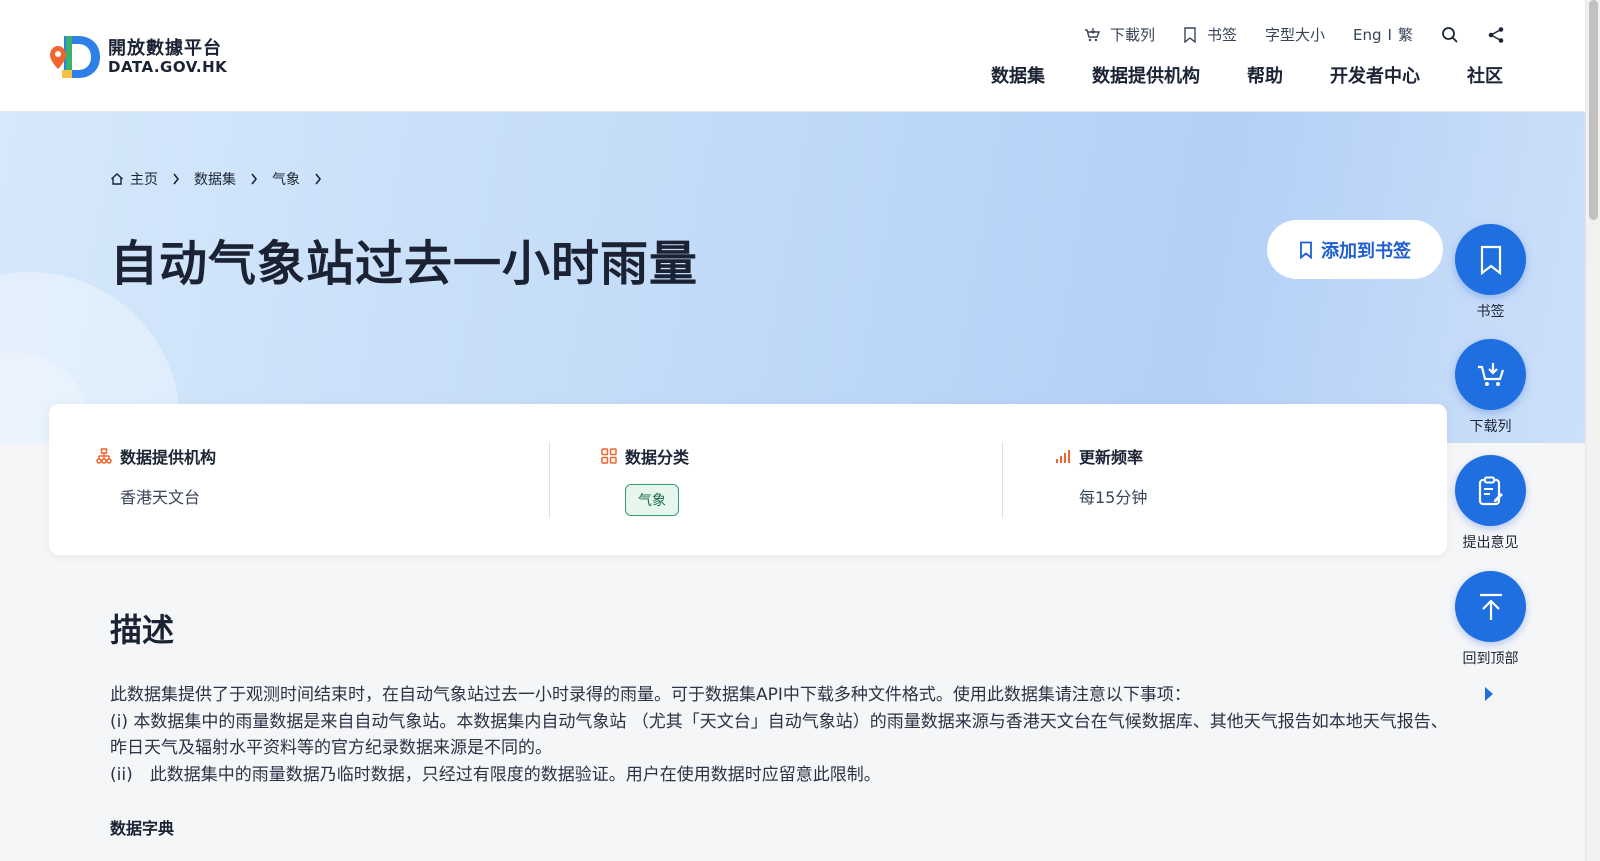 The image size is (1600, 861). Describe the element at coordinates (156, 476) in the screenshot. I see `info-provider: 数据提供机构 香港天文台` at that location.